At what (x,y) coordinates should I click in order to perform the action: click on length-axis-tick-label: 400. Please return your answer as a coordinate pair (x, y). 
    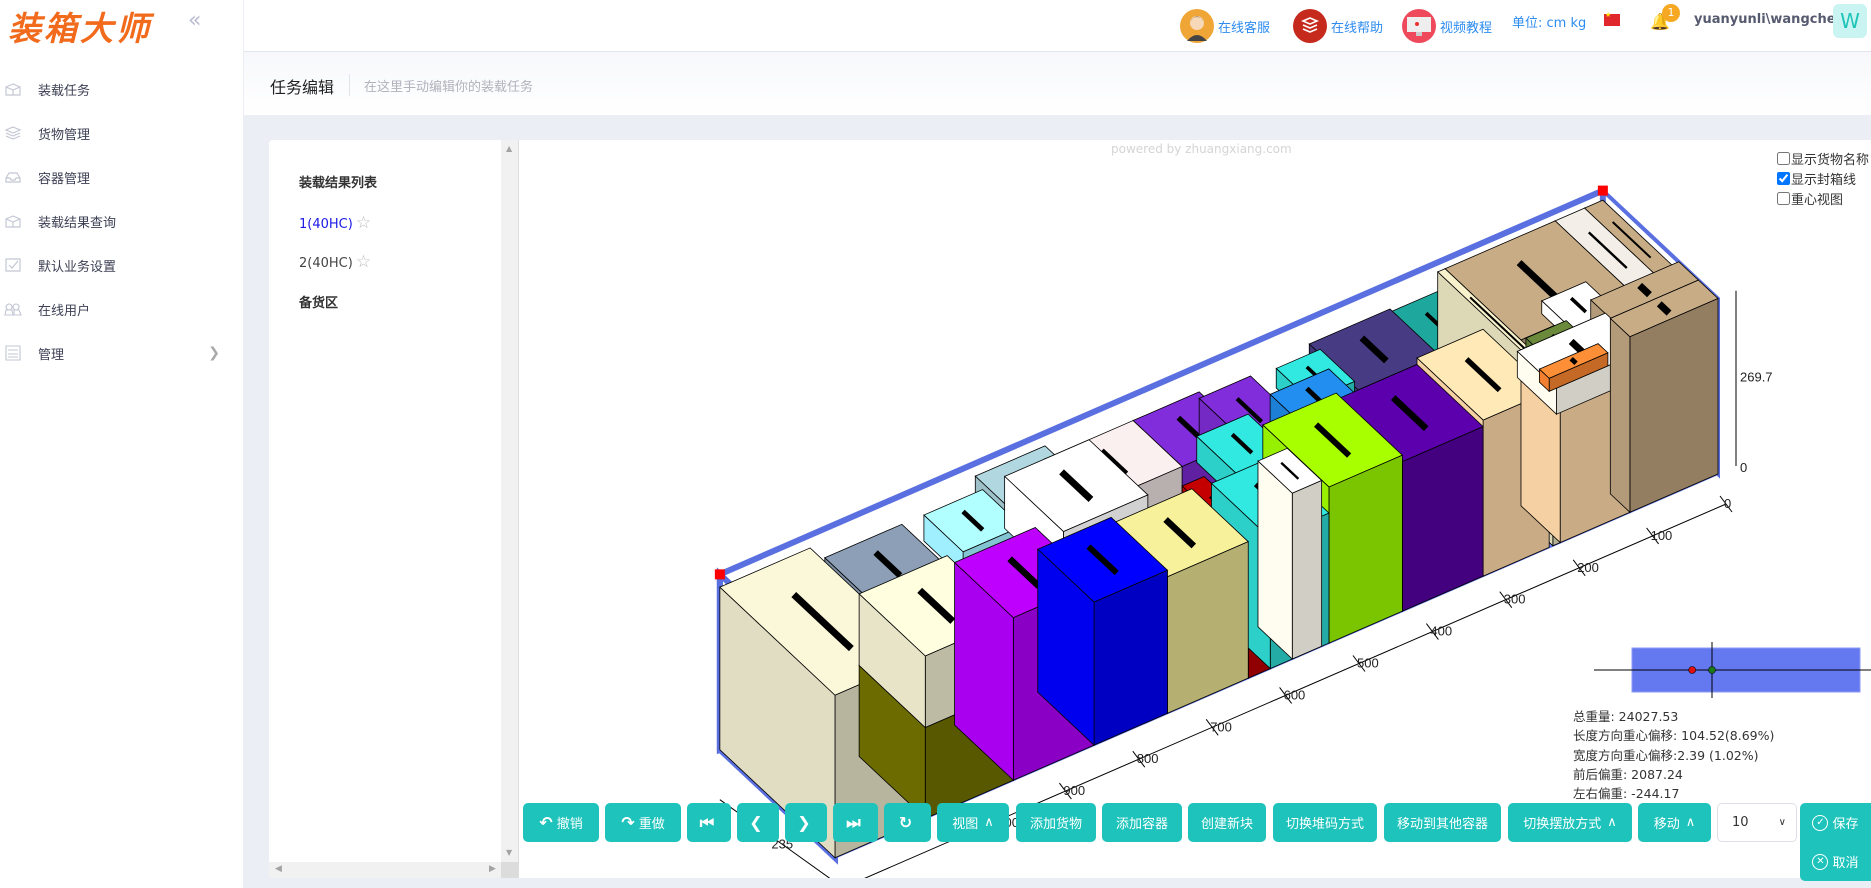
    Looking at the image, I should click on (1441, 631).